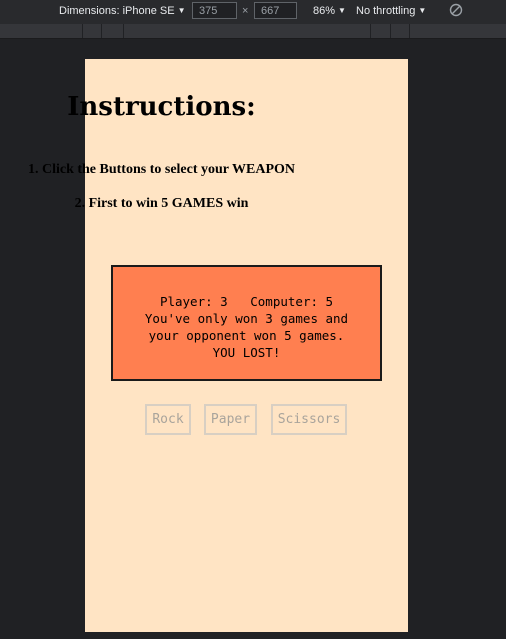  Describe the element at coordinates (309, 419) in the screenshot. I see `scissors-button: Scissors` at that location.